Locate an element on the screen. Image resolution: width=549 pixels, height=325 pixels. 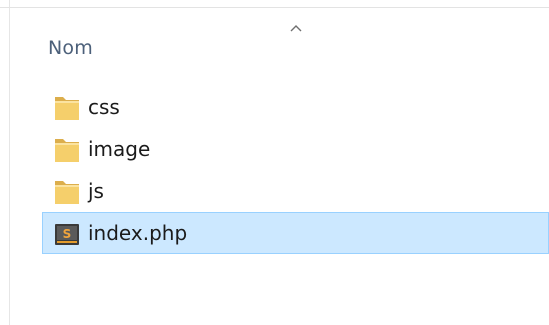
file-name: image is located at coordinates (119, 149).